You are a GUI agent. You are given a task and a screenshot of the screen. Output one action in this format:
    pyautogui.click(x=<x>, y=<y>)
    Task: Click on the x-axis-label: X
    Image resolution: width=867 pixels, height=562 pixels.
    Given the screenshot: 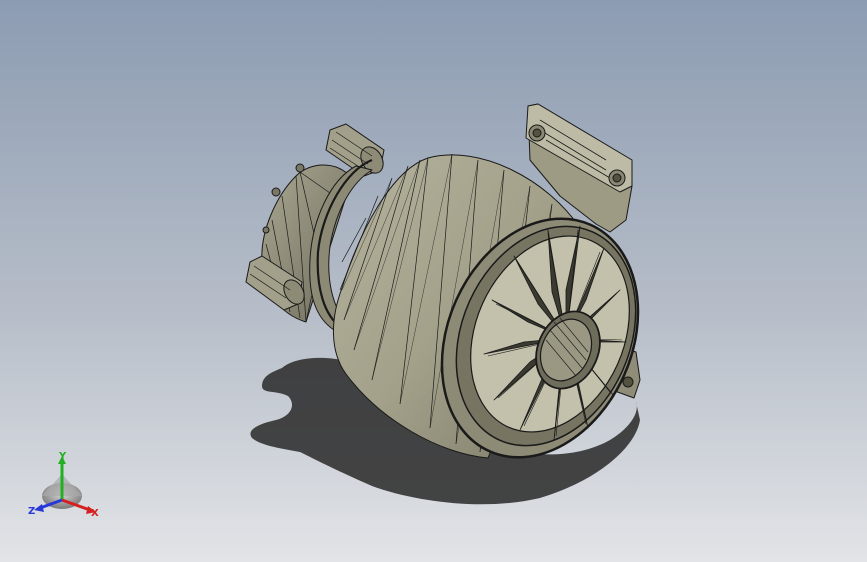 What is the action you would take?
    pyautogui.click(x=95, y=513)
    